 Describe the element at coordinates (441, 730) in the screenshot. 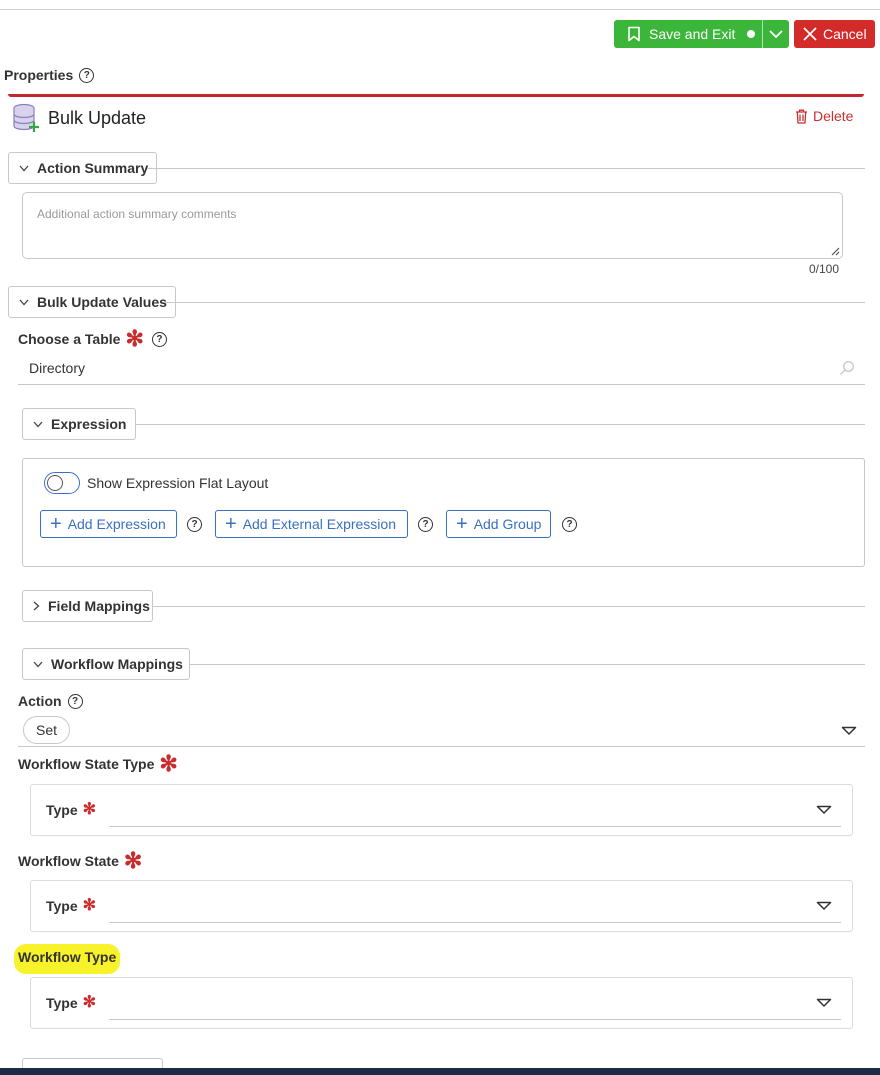

I see `action-select: Set` at that location.